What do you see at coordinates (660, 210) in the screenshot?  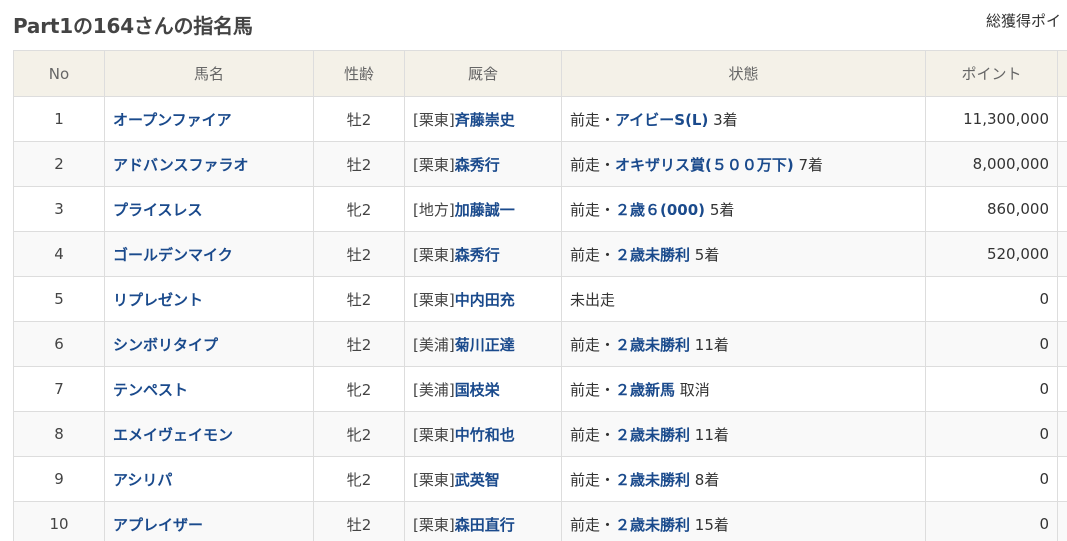 I see `race-link: ２歳６(000)` at bounding box center [660, 210].